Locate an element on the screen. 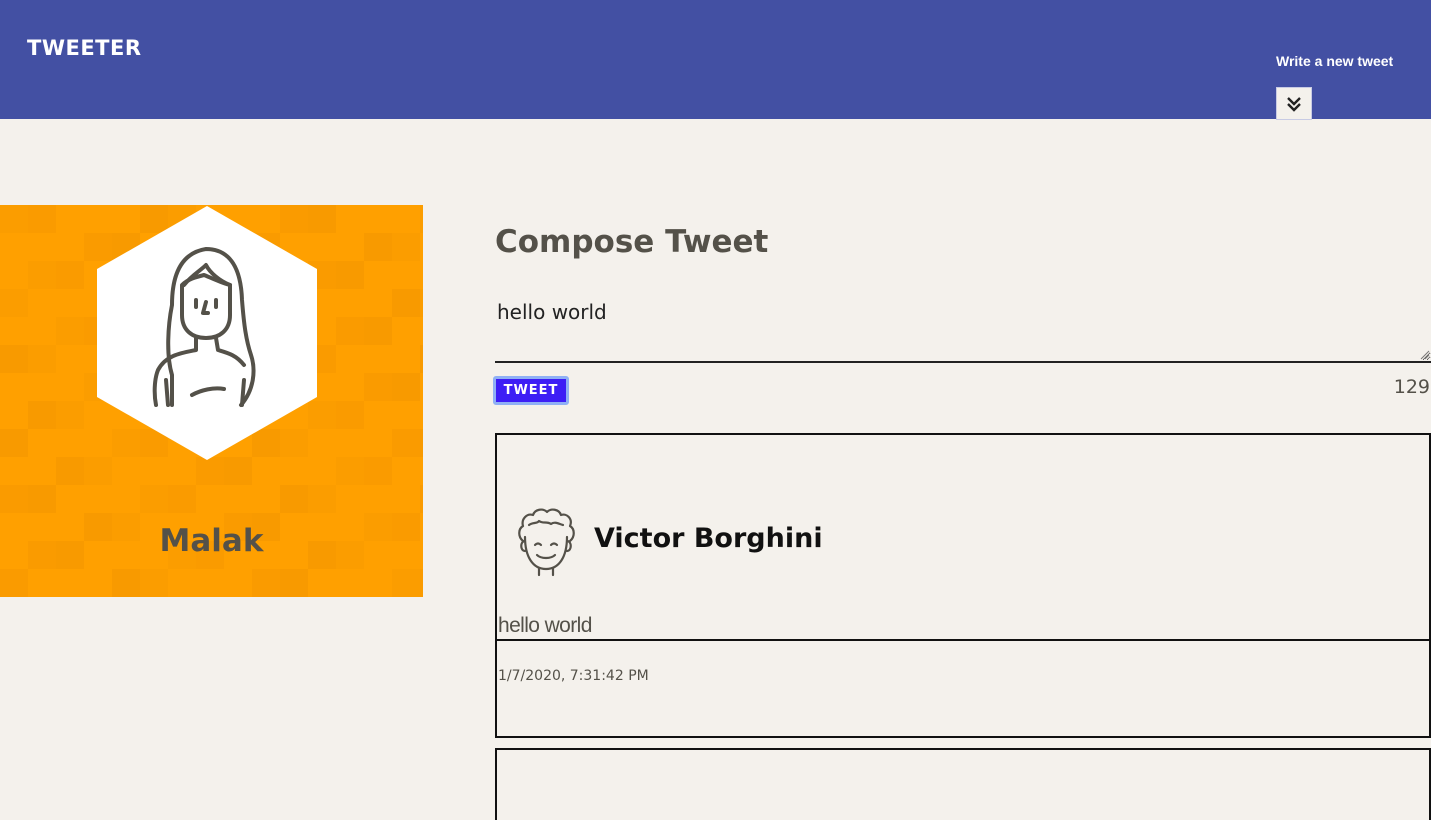 The height and width of the screenshot is (820, 1431). compose-title: Compose Tweet is located at coordinates (632, 242).